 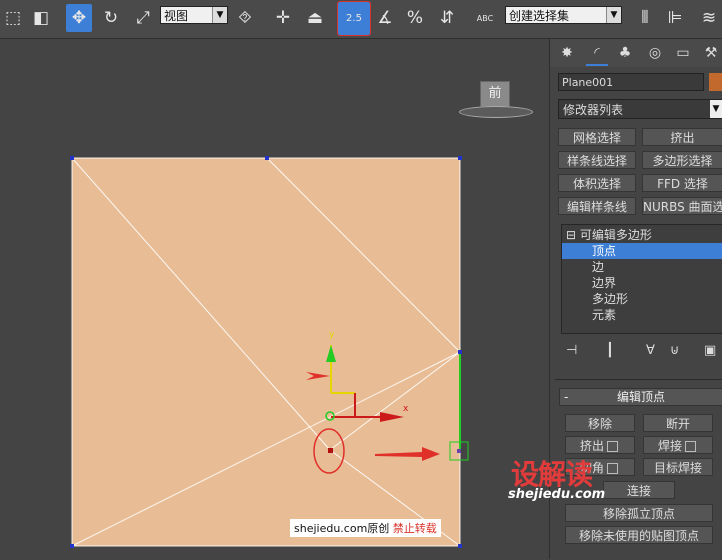 What do you see at coordinates (604, 315) in the screenshot?
I see `stack-item-element: 元素` at bounding box center [604, 315].